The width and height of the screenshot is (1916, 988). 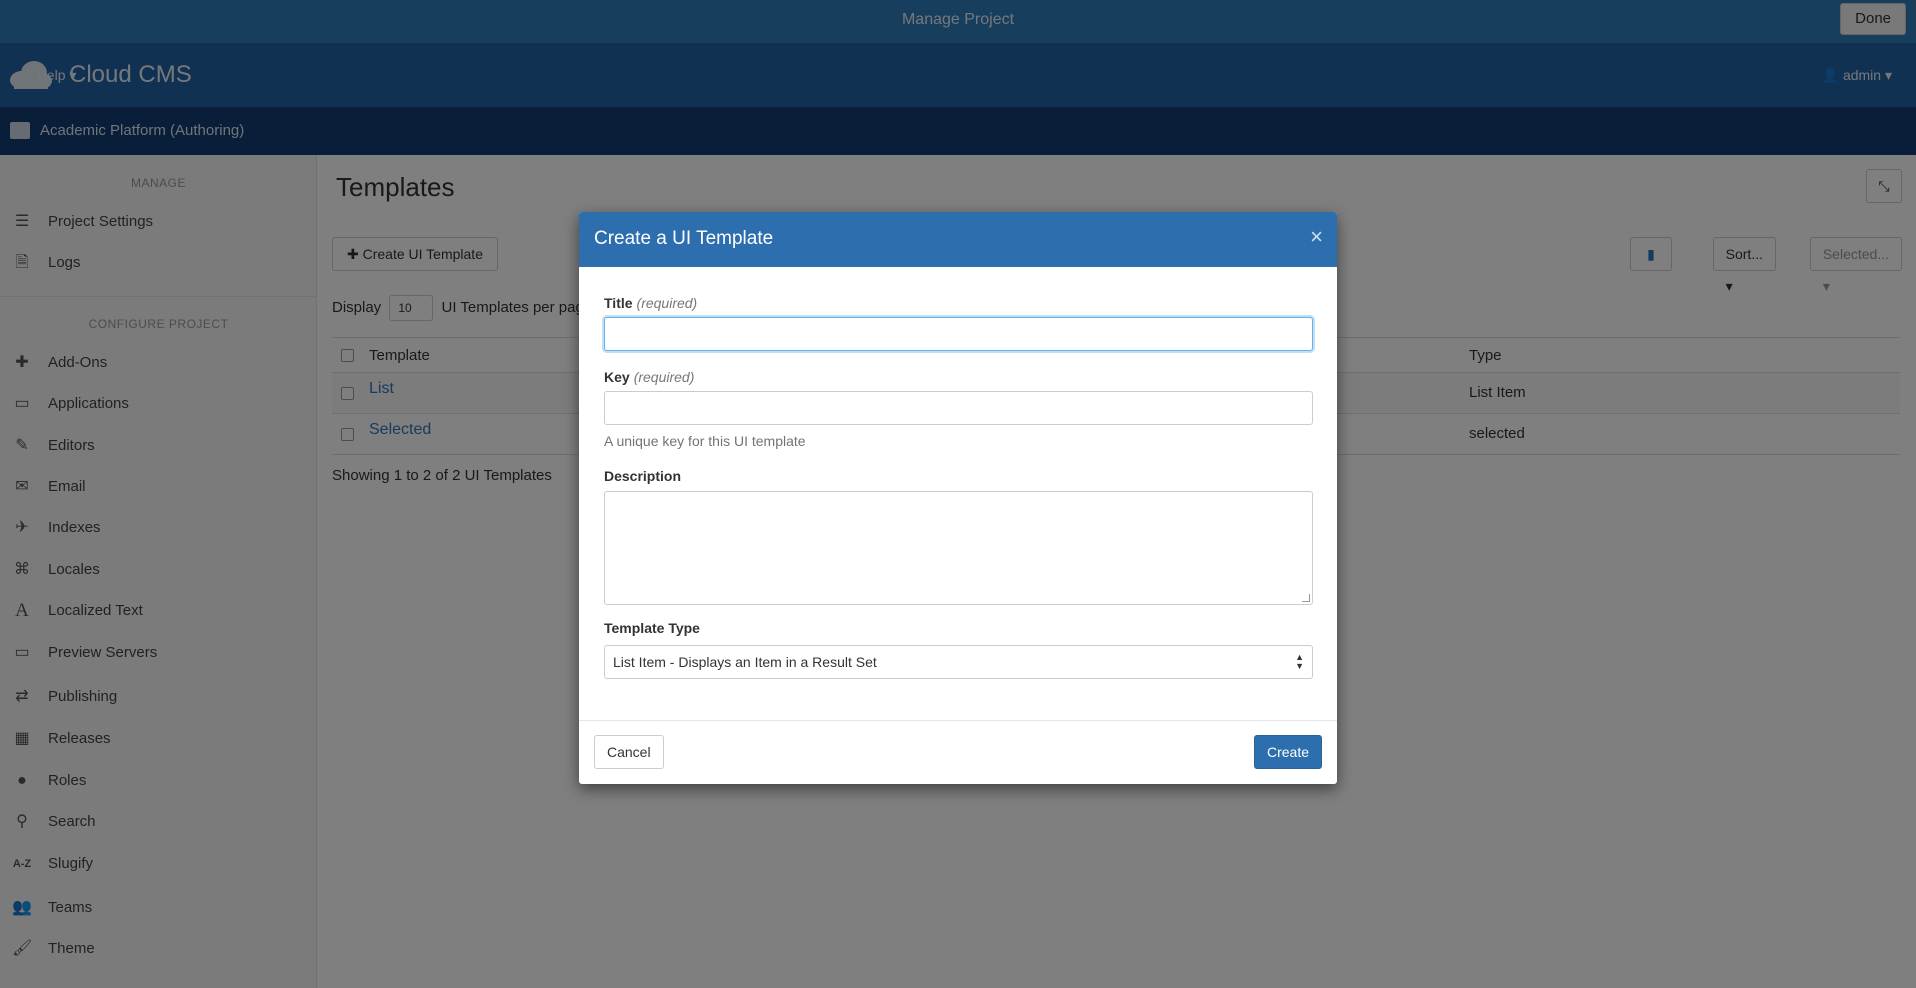 I want to click on title-label-text: Title, so click(x=618, y=303).